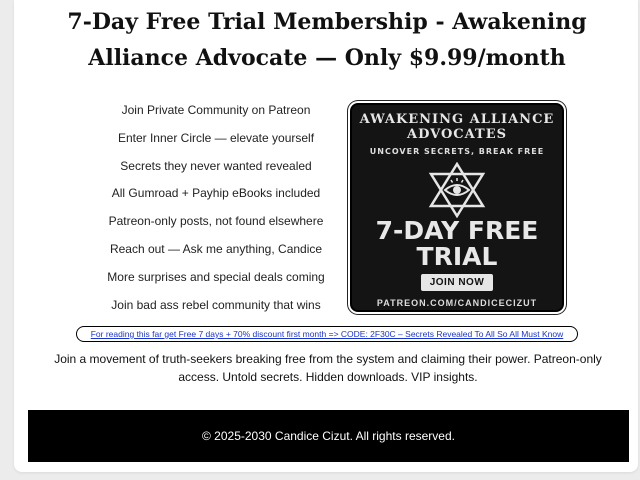  I want to click on promo-brand-line1: AWAKENING ALLIANCE, so click(457, 119).